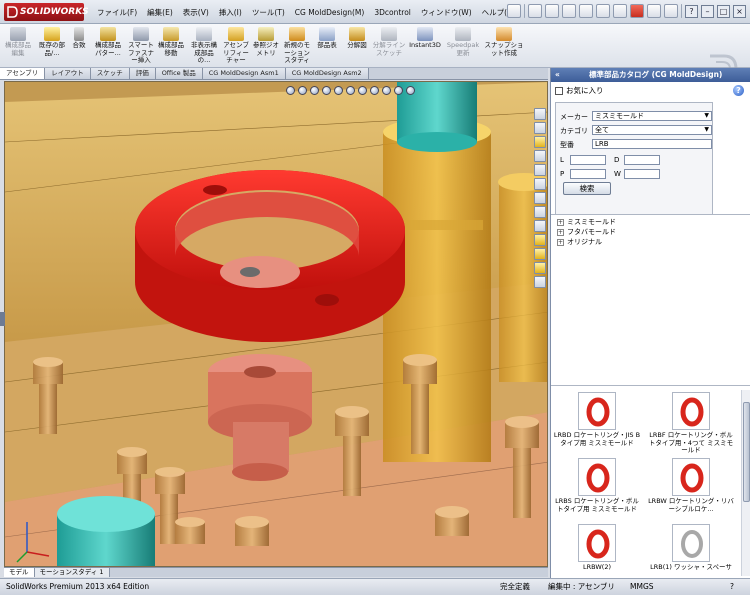 The height and width of the screenshot is (595, 750). What do you see at coordinates (327, 38) in the screenshot?
I see `cmd-bom: 部品表` at bounding box center [327, 38].